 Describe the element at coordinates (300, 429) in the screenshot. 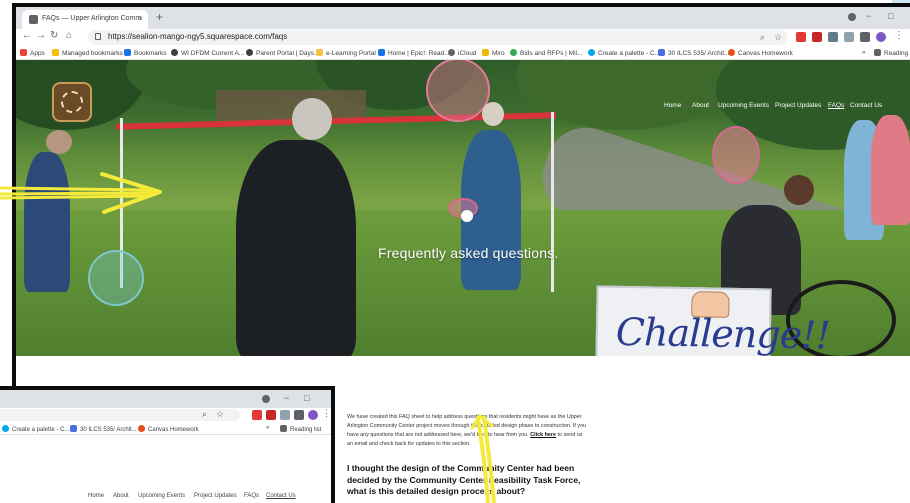

I see `reading-list-button: Reading list` at that location.